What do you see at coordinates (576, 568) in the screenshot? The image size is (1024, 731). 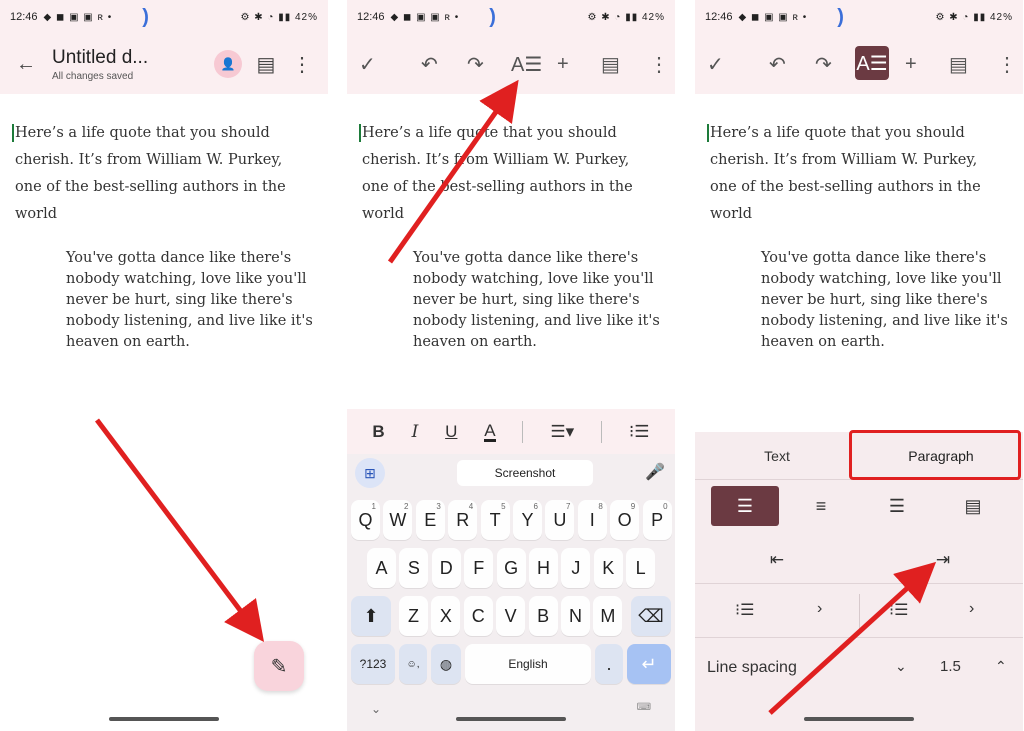 I see `key-j: J` at bounding box center [576, 568].